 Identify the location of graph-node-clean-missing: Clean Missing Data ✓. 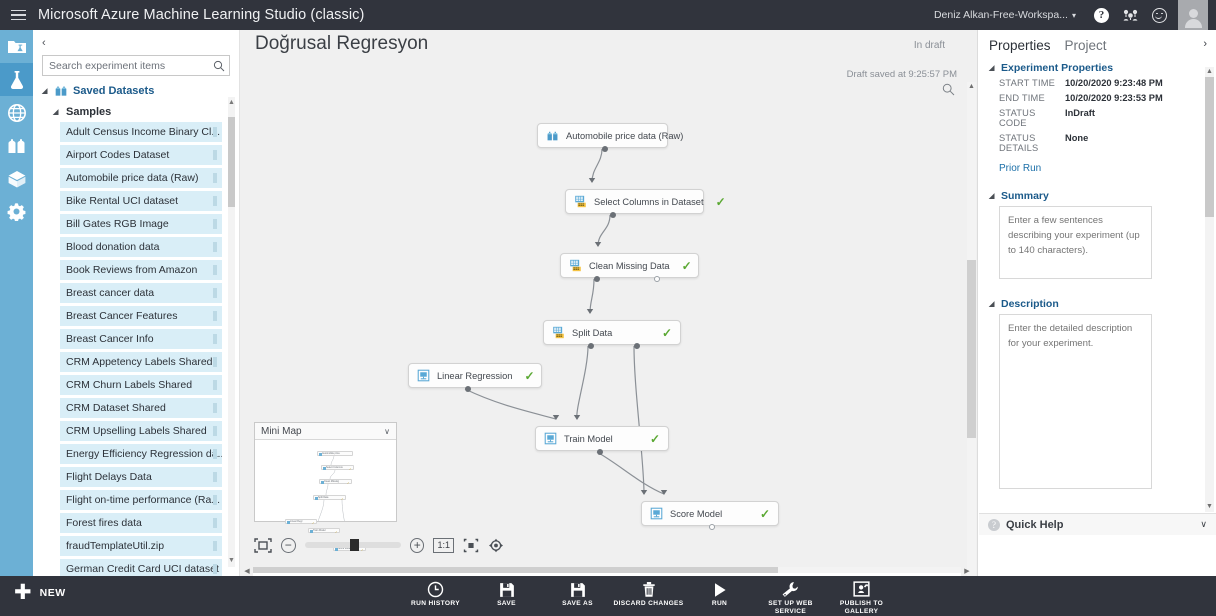
(629, 265).